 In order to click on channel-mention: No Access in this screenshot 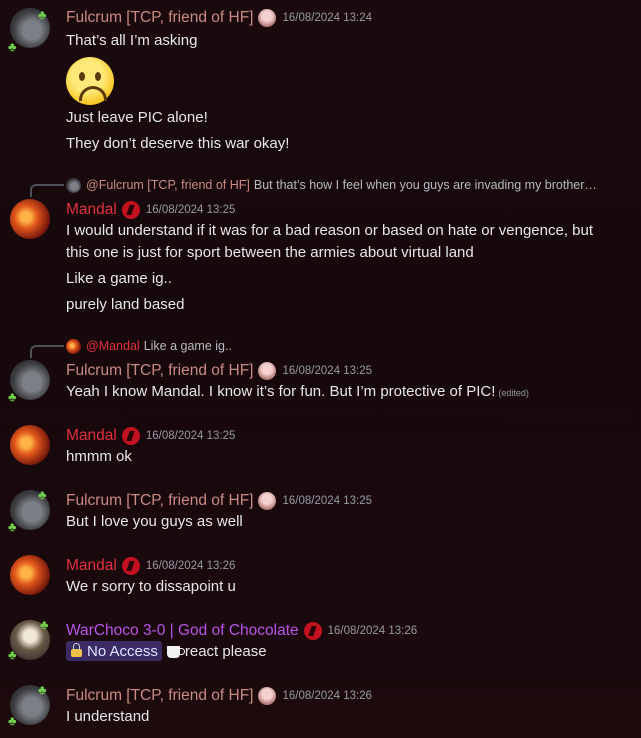, I will do `click(114, 651)`.